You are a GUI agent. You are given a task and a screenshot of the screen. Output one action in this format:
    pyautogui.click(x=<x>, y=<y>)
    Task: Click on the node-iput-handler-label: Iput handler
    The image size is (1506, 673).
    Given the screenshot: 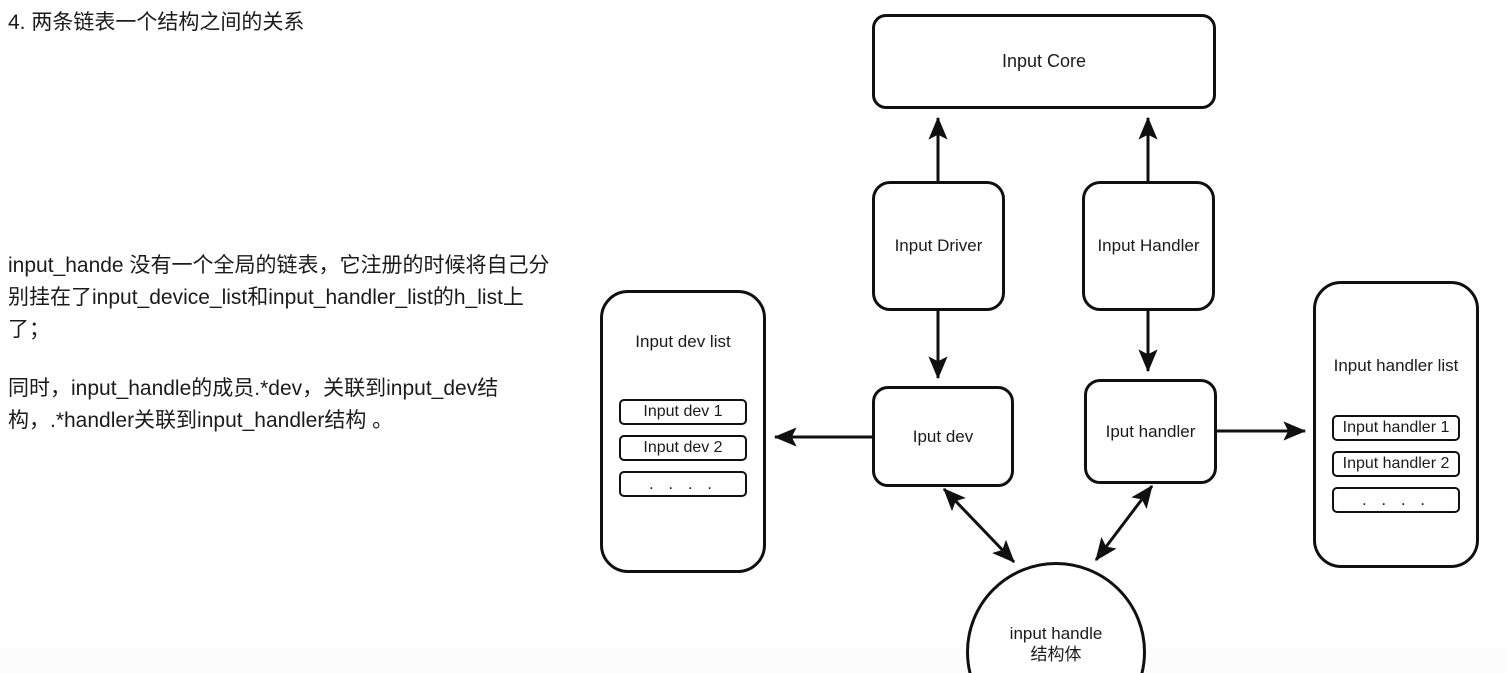 What is the action you would take?
    pyautogui.click(x=1150, y=431)
    